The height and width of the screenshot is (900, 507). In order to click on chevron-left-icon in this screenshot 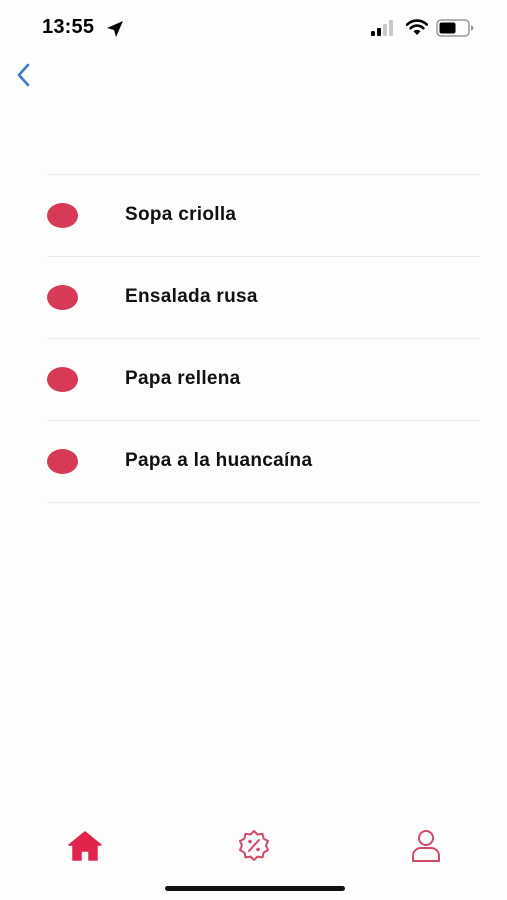, I will do `click(23, 75)`.